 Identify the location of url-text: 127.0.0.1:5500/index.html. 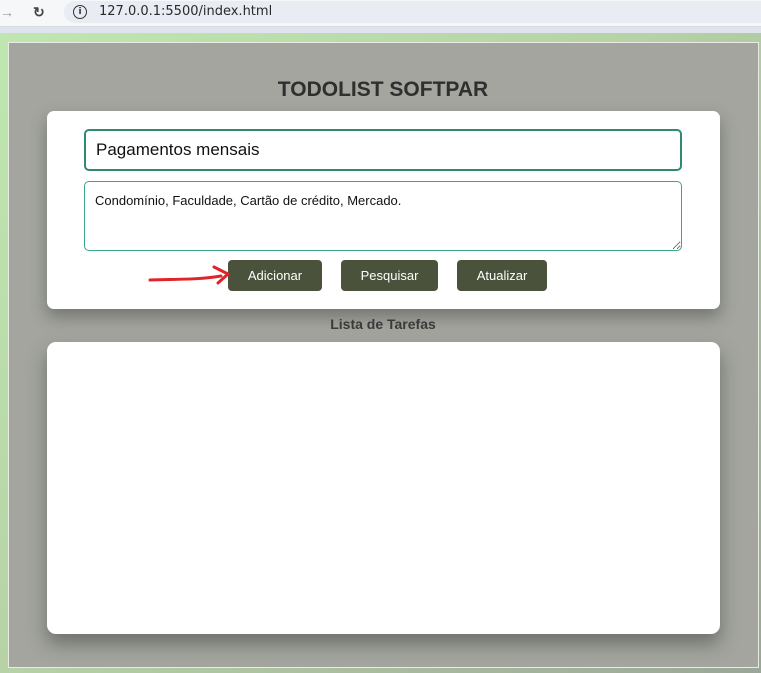
(186, 11).